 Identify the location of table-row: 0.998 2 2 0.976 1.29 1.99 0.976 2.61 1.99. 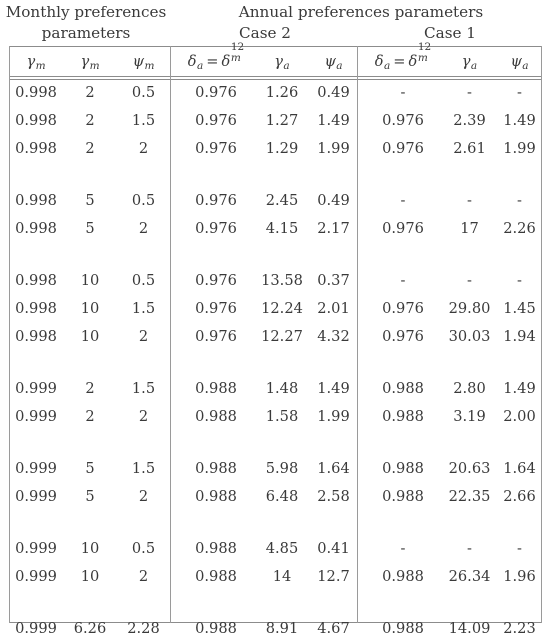
(275, 149).